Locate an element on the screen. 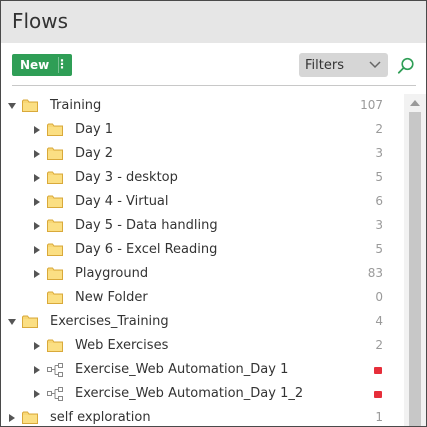  item-count: 0 is located at coordinates (379, 297).